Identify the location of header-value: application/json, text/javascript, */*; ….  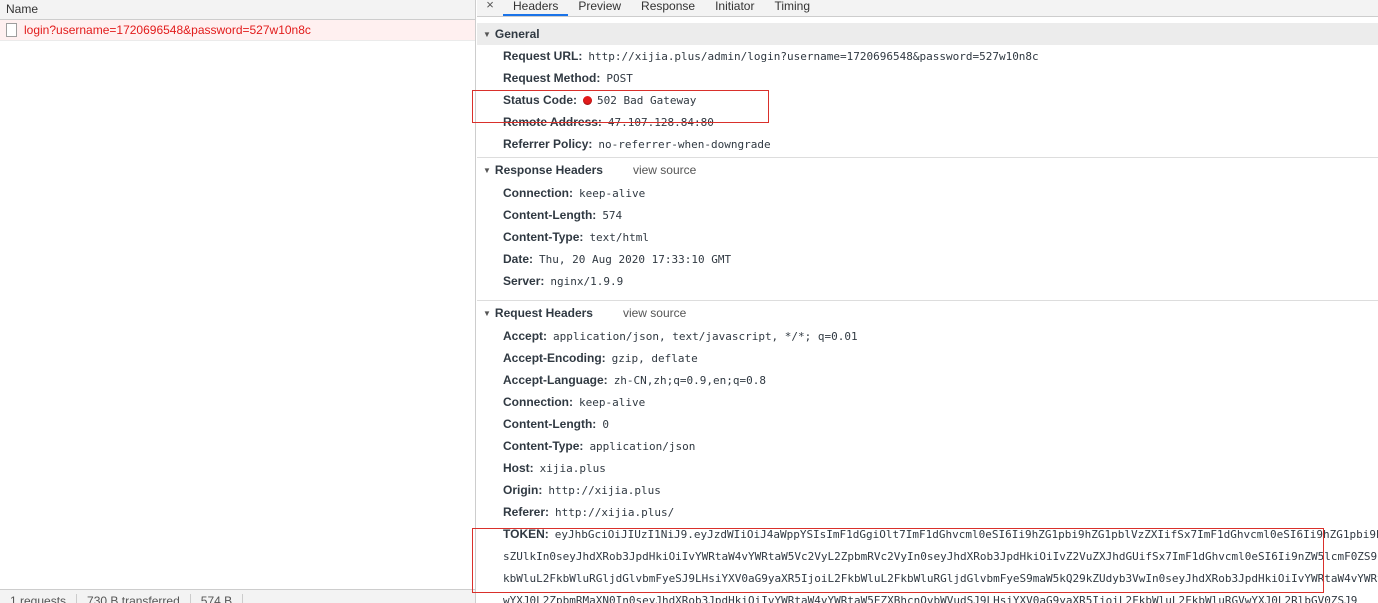
(705, 336).